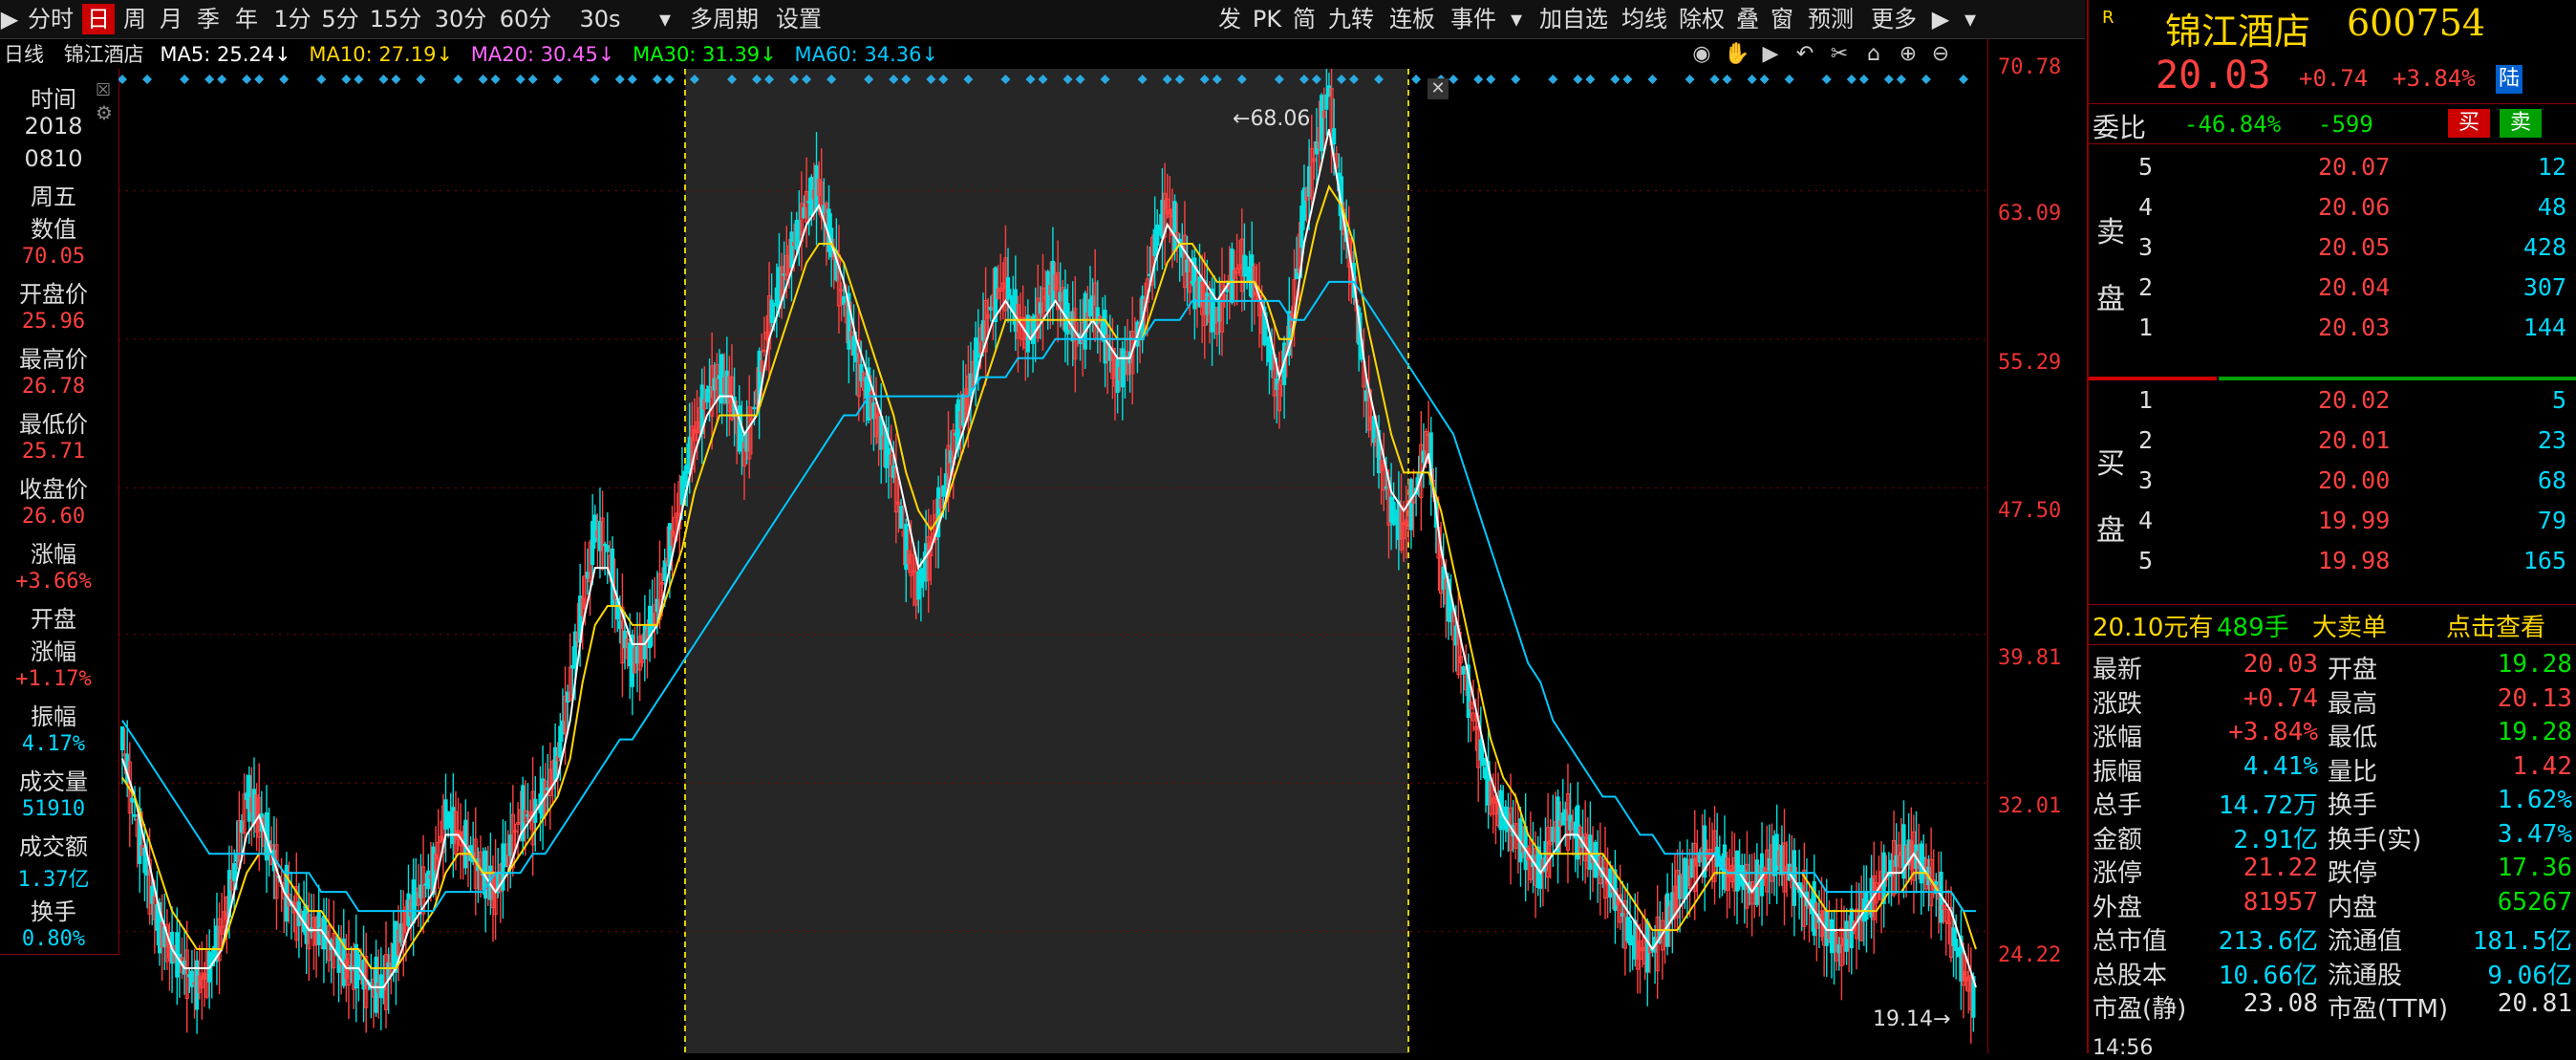 This screenshot has height=1060, width=2576. Describe the element at coordinates (1516, 19) in the screenshot. I see `events-dropdown-icon: ▾` at that location.